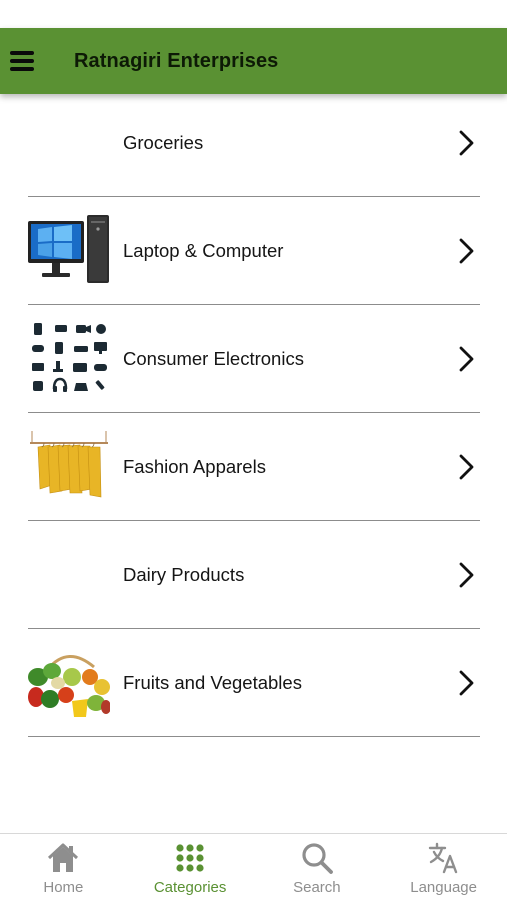 The width and height of the screenshot is (507, 900). I want to click on tab-categories: Categories, so click(190, 867).